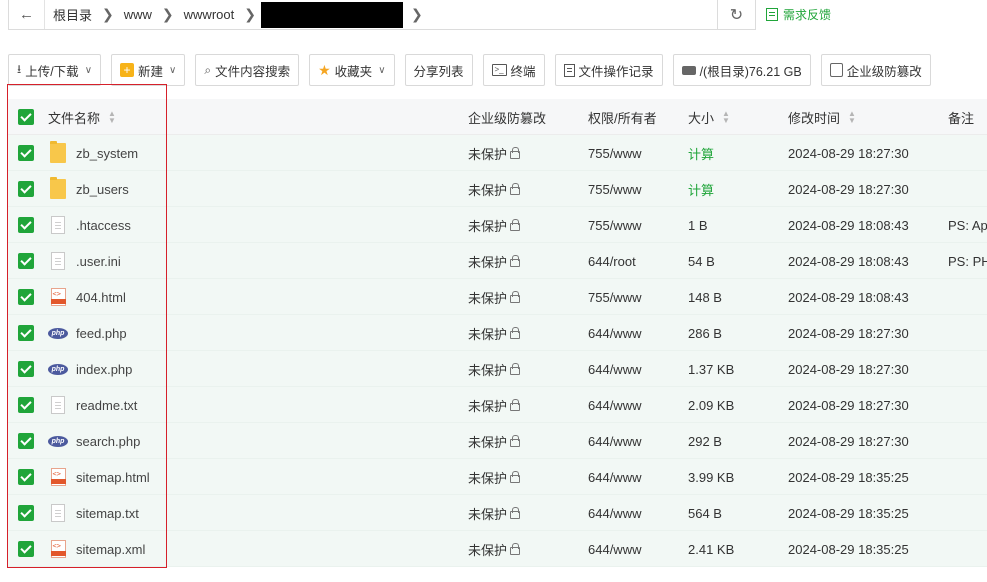  I want to click on tamper-button: 企业级防篡改, so click(875, 70).